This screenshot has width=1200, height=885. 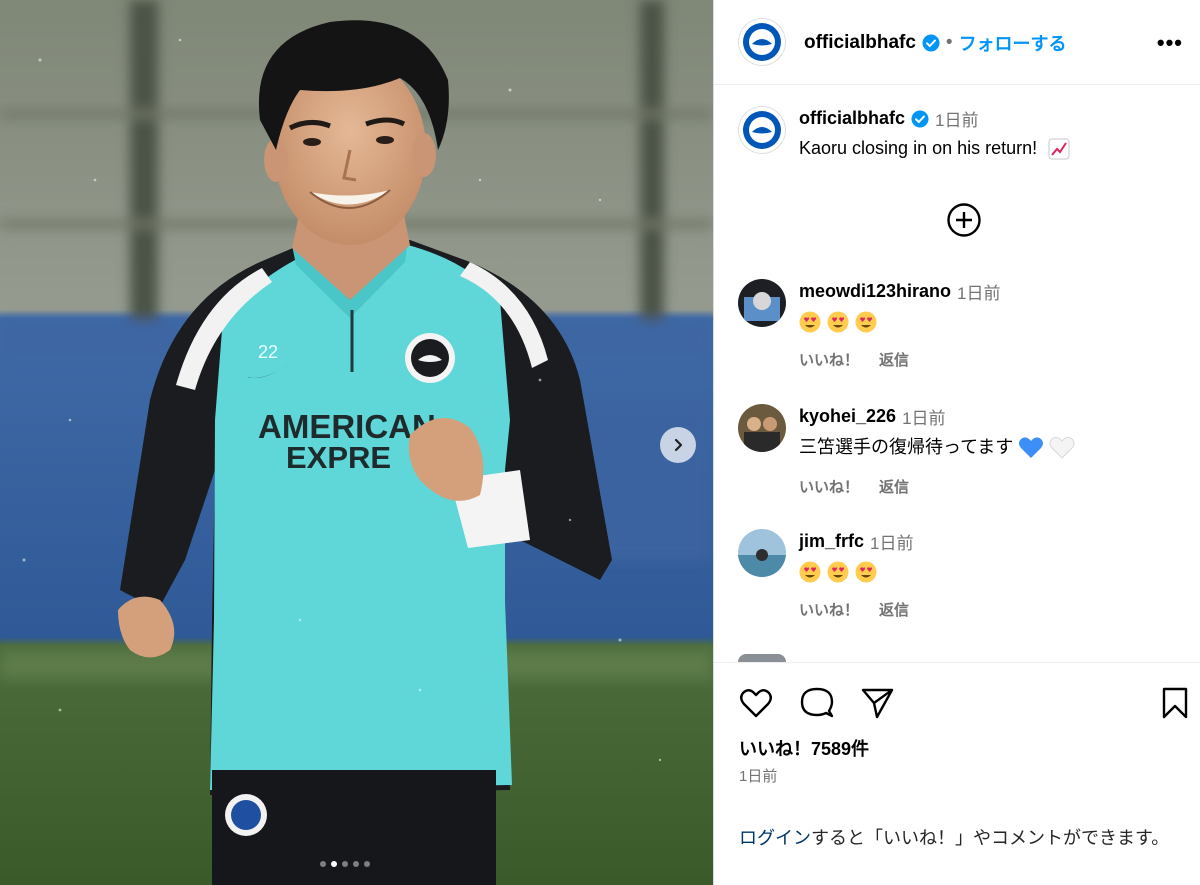 I want to click on load-more-comments-icon, so click(x=964, y=220).